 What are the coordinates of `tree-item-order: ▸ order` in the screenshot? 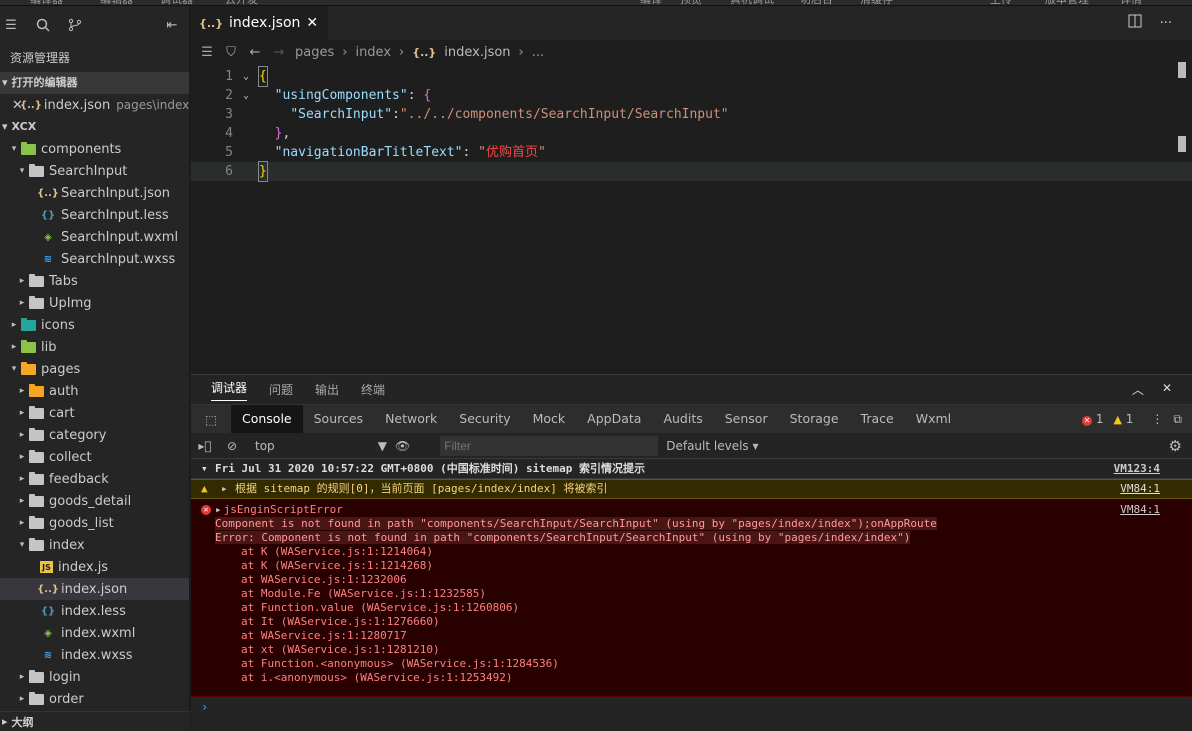 It's located at (94, 699).